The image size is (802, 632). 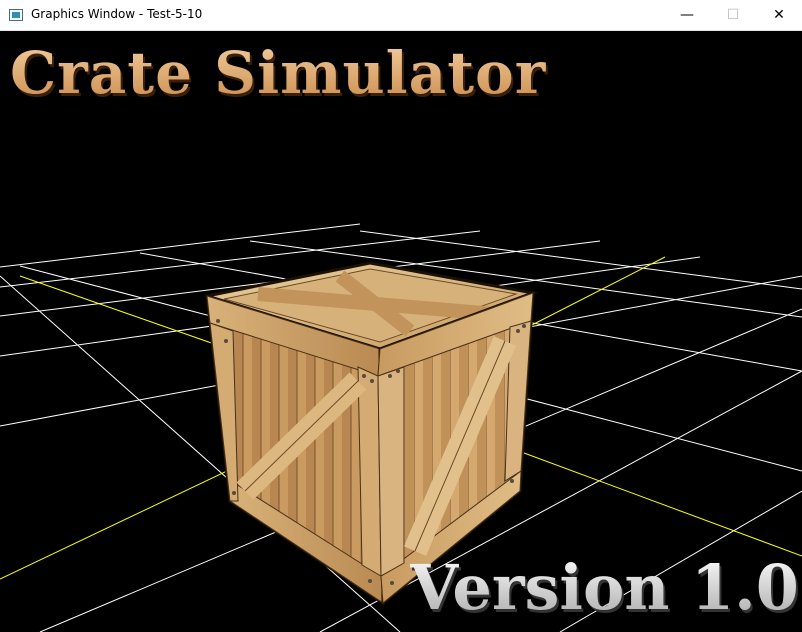 What do you see at coordinates (401, 15) in the screenshot?
I see `title-bar: Graphics Window - Test-5-10 — ☐ ✕` at bounding box center [401, 15].